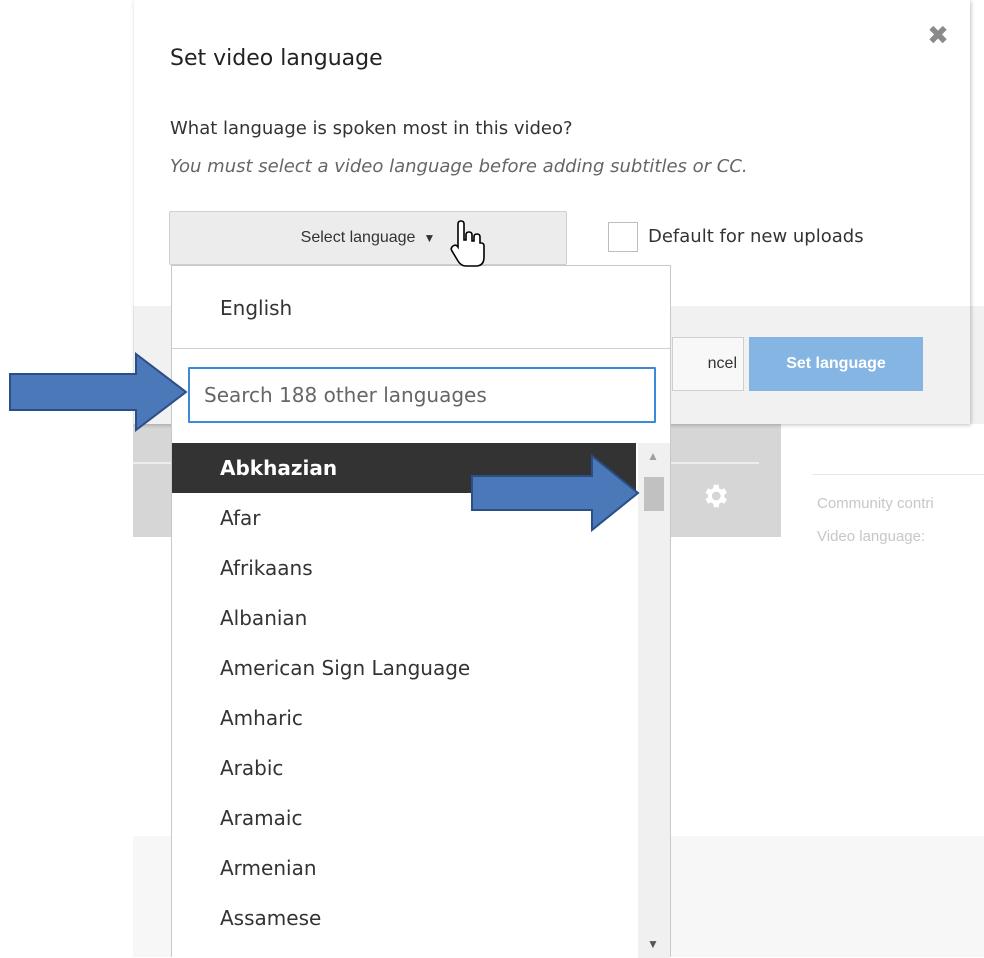 This screenshot has width=984, height=958. Describe the element at coordinates (653, 944) in the screenshot. I see `scroll-down-arrow-icon: ▼` at that location.